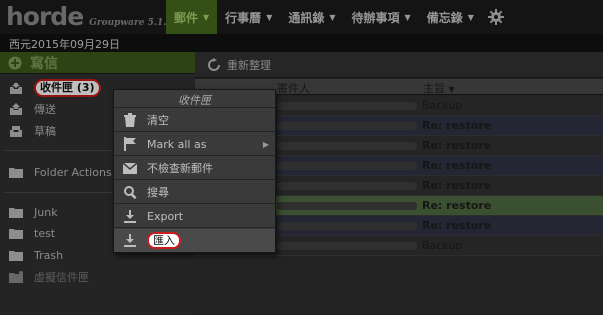 The width and height of the screenshot is (603, 315). What do you see at coordinates (45, 16) in the screenshot?
I see `logo-text: horde` at bounding box center [45, 16].